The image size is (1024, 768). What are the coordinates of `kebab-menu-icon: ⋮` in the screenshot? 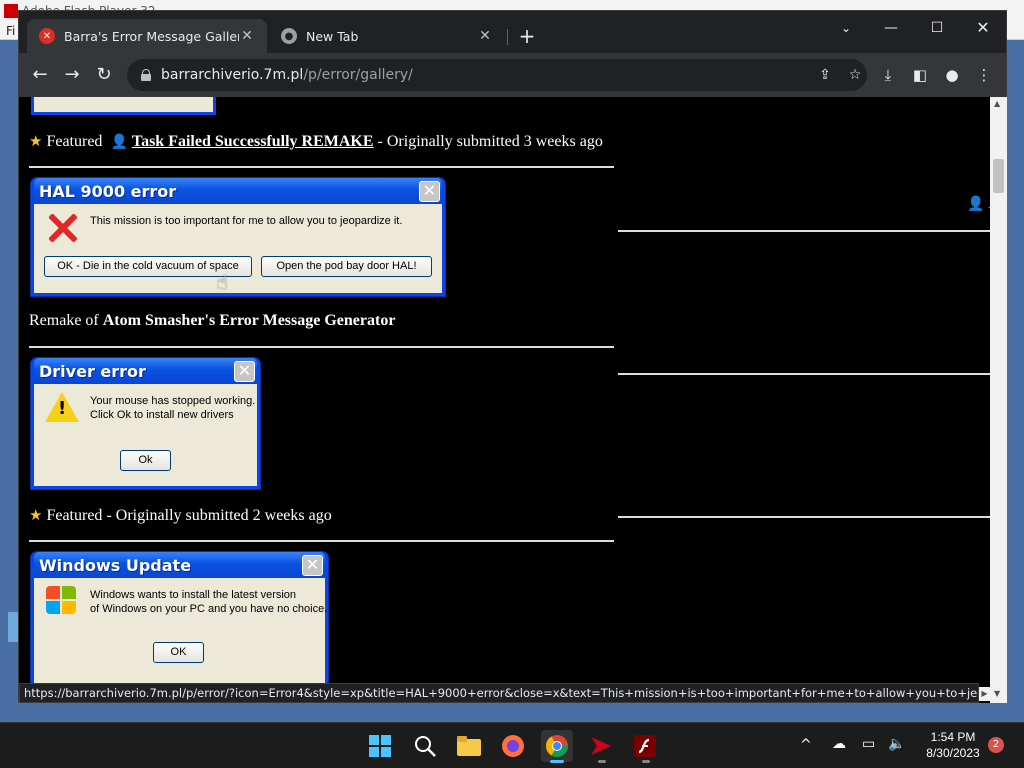 It's located at (984, 75).